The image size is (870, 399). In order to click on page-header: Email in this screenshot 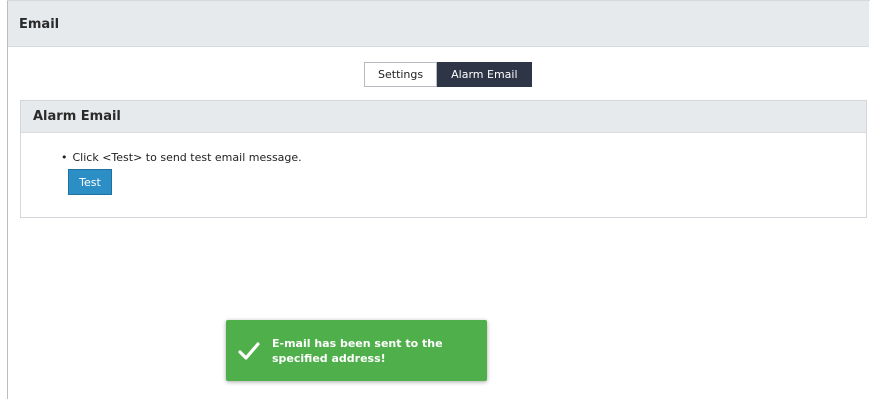, I will do `click(438, 24)`.